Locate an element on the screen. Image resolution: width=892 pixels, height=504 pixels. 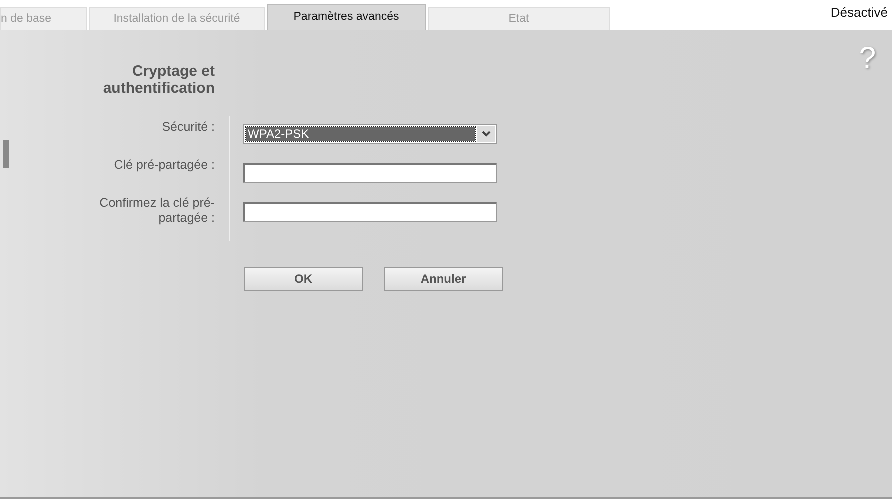
field-label: Sécurité : is located at coordinates (188, 127).